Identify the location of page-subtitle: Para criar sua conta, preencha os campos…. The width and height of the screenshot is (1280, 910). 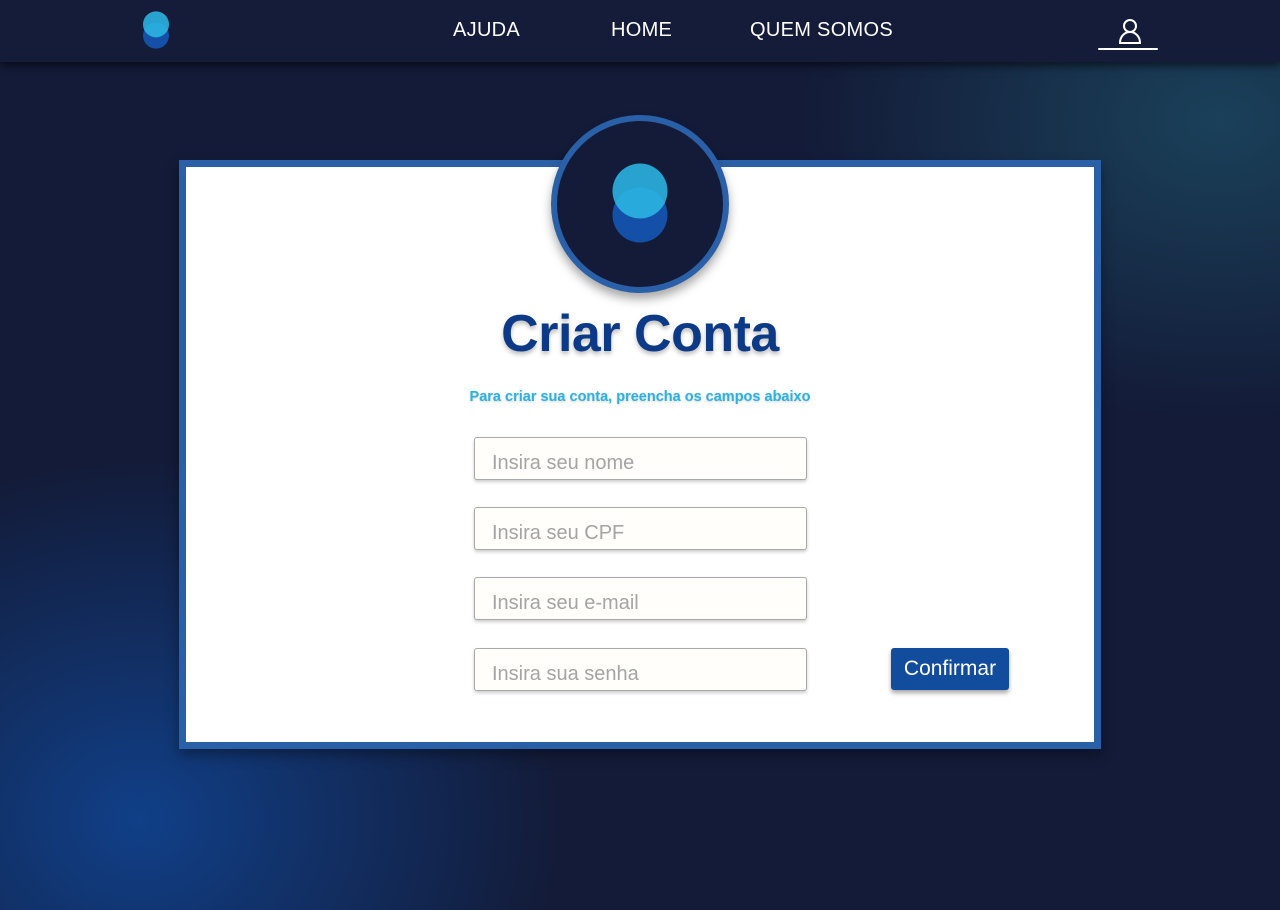
(640, 397).